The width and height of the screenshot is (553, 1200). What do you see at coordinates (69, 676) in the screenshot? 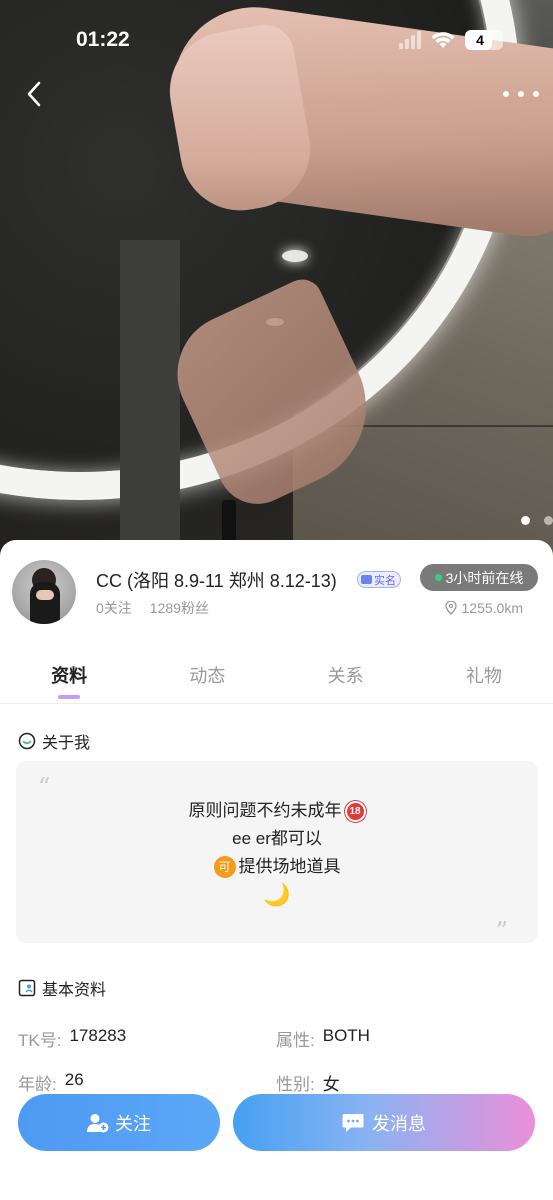
I see `tab-label: 资料` at bounding box center [69, 676].